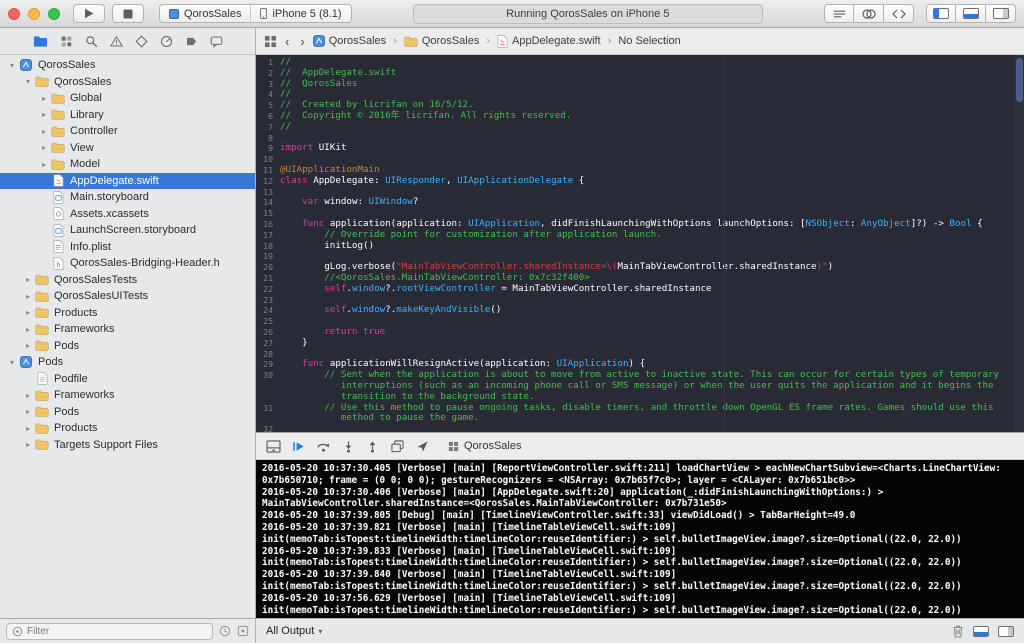 This screenshot has width=1024, height=643. What do you see at coordinates (1019, 80) in the screenshot?
I see `editor-scrollbar-thumb` at bounding box center [1019, 80].